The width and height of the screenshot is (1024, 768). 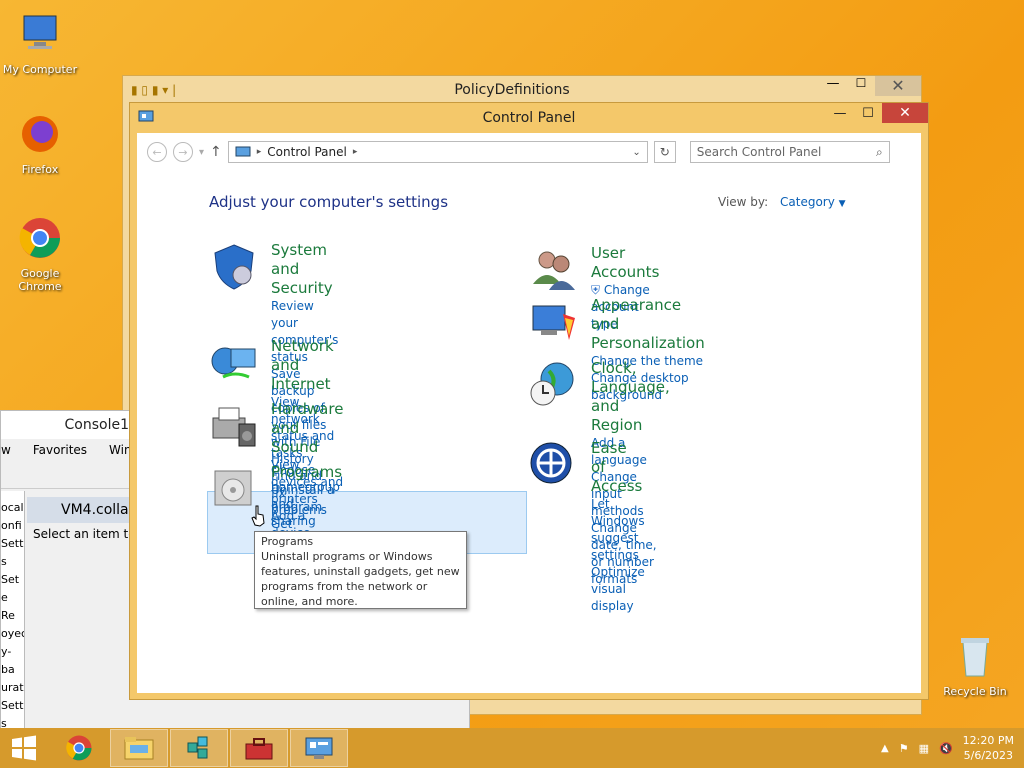 I want to click on address-bar: ▸ Control Panel ▸ ⌄, so click(x=437, y=152).